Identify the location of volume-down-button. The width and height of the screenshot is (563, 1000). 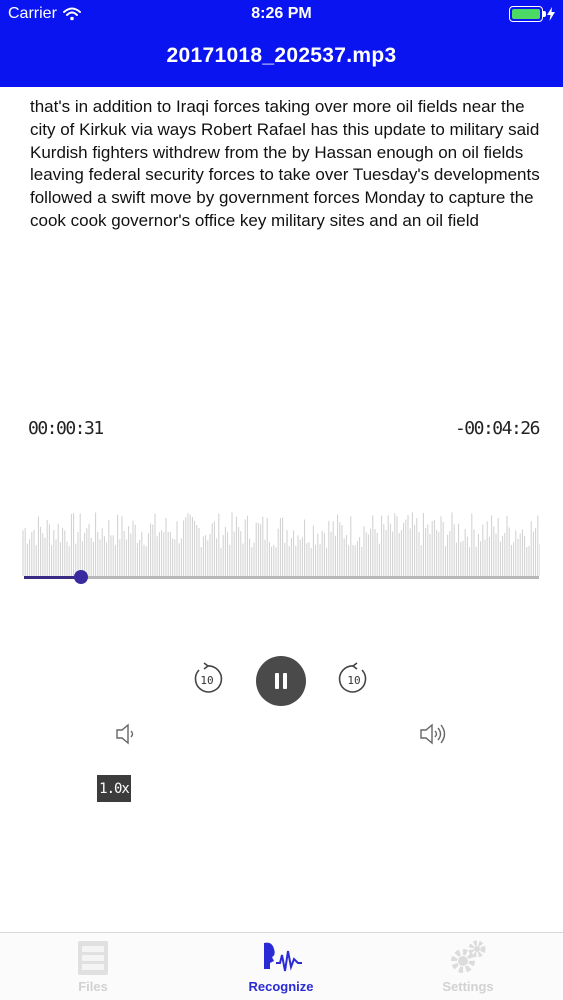
(126, 734).